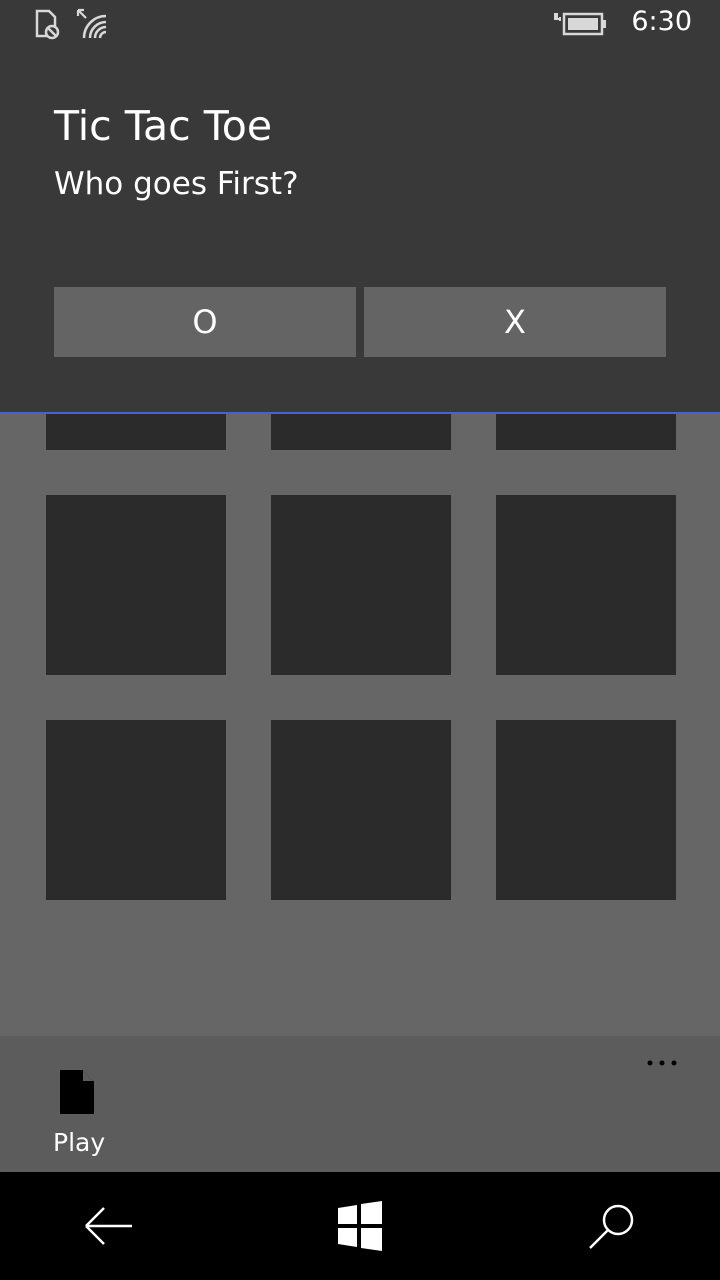 This screenshot has width=720, height=1280. What do you see at coordinates (77, 1094) in the screenshot?
I see `document-icon` at bounding box center [77, 1094].